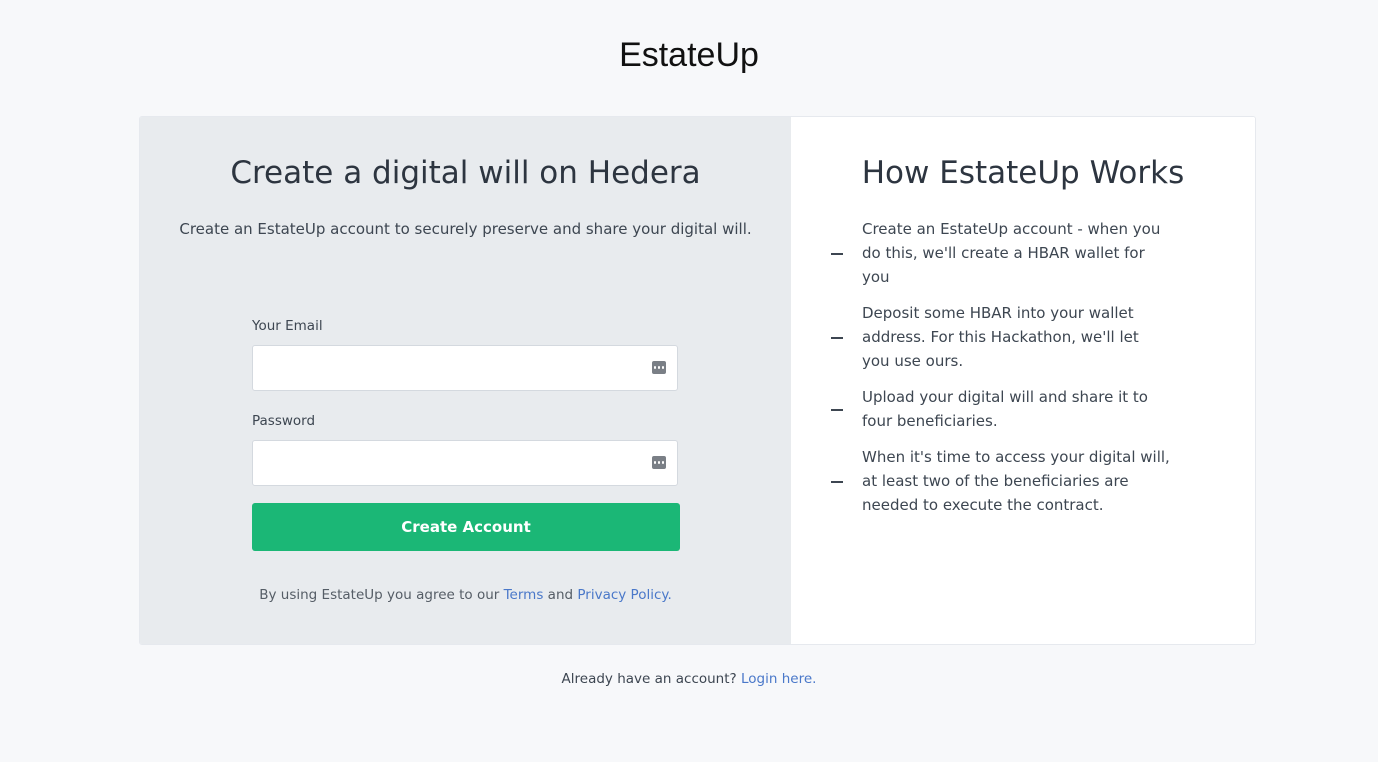 Image resolution: width=1378 pixels, height=762 pixels. What do you see at coordinates (778, 679) in the screenshot?
I see `login-link: Login here.` at bounding box center [778, 679].